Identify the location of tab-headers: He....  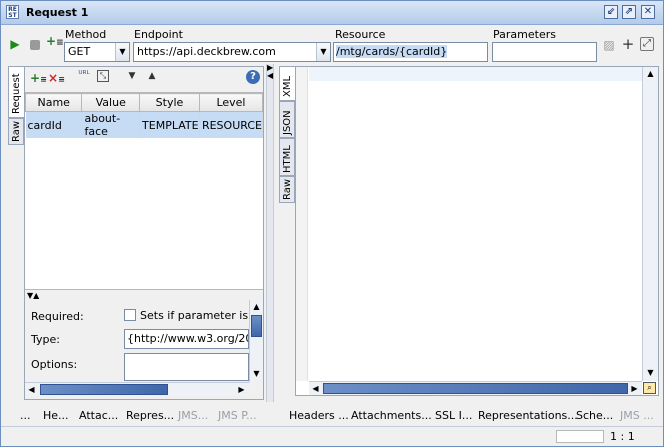
(56, 415).